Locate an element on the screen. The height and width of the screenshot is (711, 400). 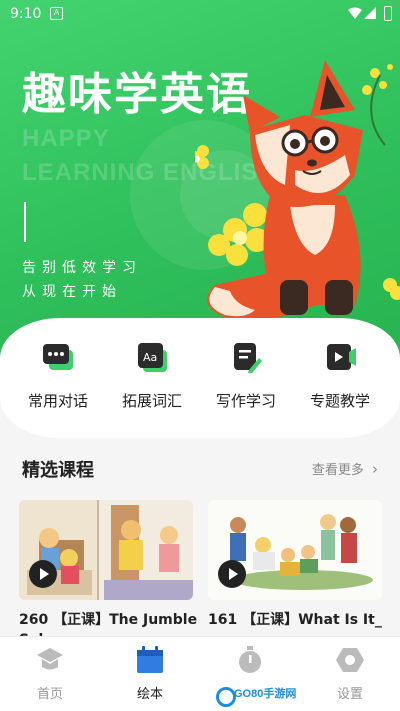
nav-label: 绘本 is located at coordinates (149, 694).